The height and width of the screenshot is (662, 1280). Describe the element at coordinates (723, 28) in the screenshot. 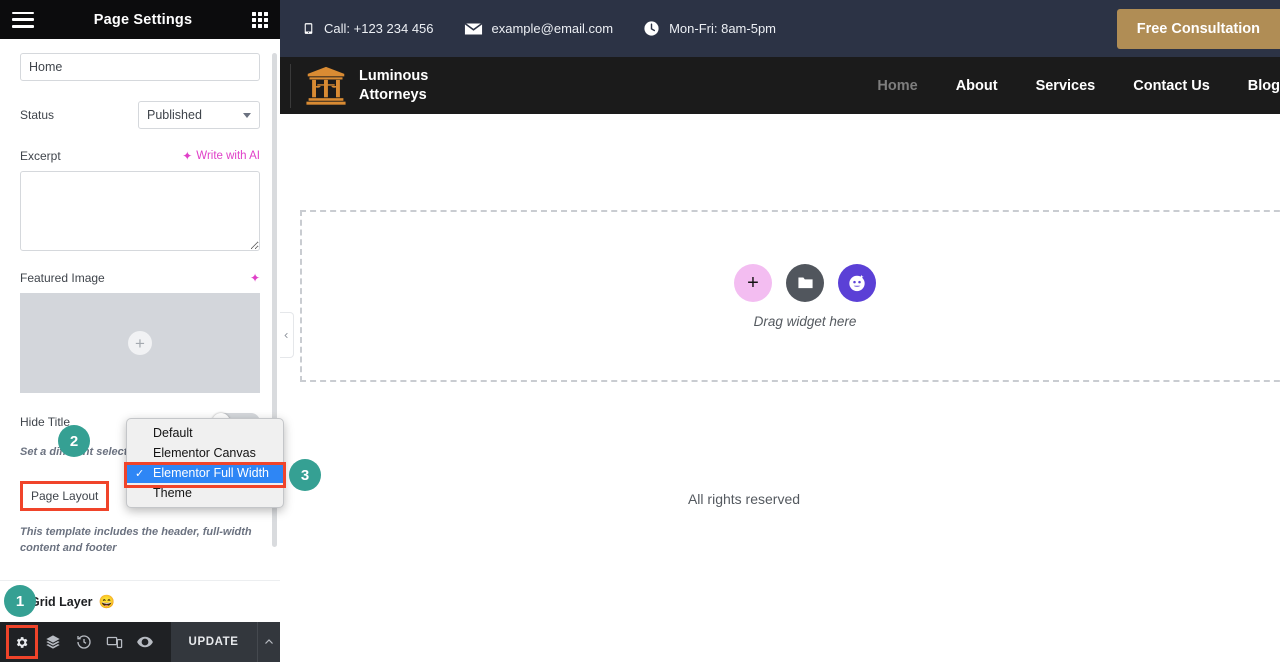

I see `topbar-hours-text: Mon-Fri: 8am-5pm` at that location.